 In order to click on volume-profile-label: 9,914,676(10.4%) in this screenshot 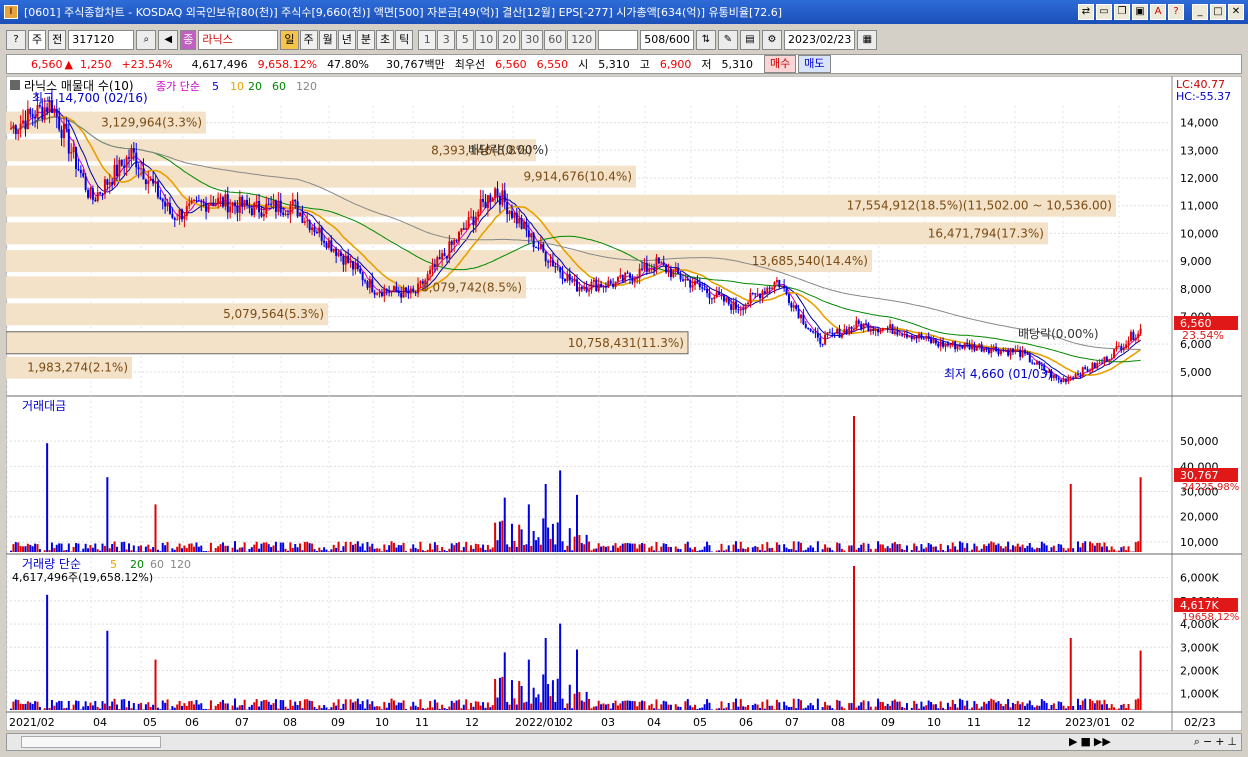, I will do `click(577, 177)`.